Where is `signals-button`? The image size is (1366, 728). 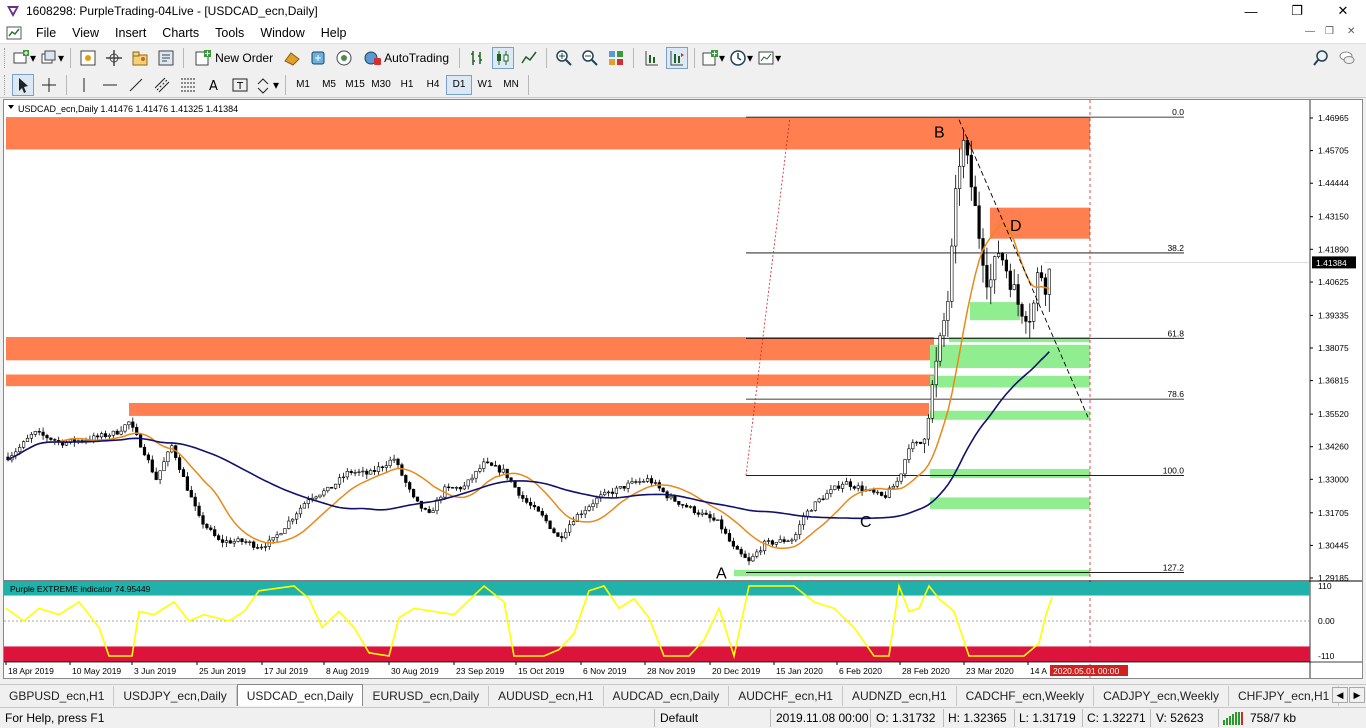
signals-button is located at coordinates (318, 58).